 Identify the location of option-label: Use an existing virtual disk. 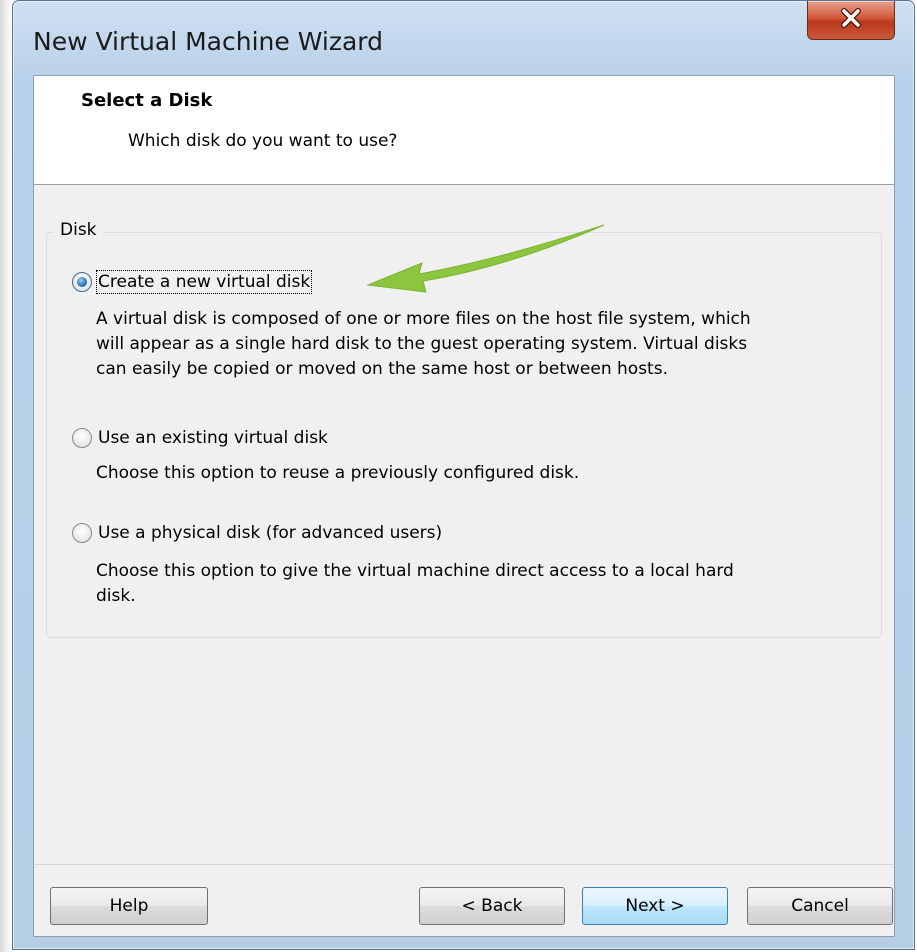
(213, 438).